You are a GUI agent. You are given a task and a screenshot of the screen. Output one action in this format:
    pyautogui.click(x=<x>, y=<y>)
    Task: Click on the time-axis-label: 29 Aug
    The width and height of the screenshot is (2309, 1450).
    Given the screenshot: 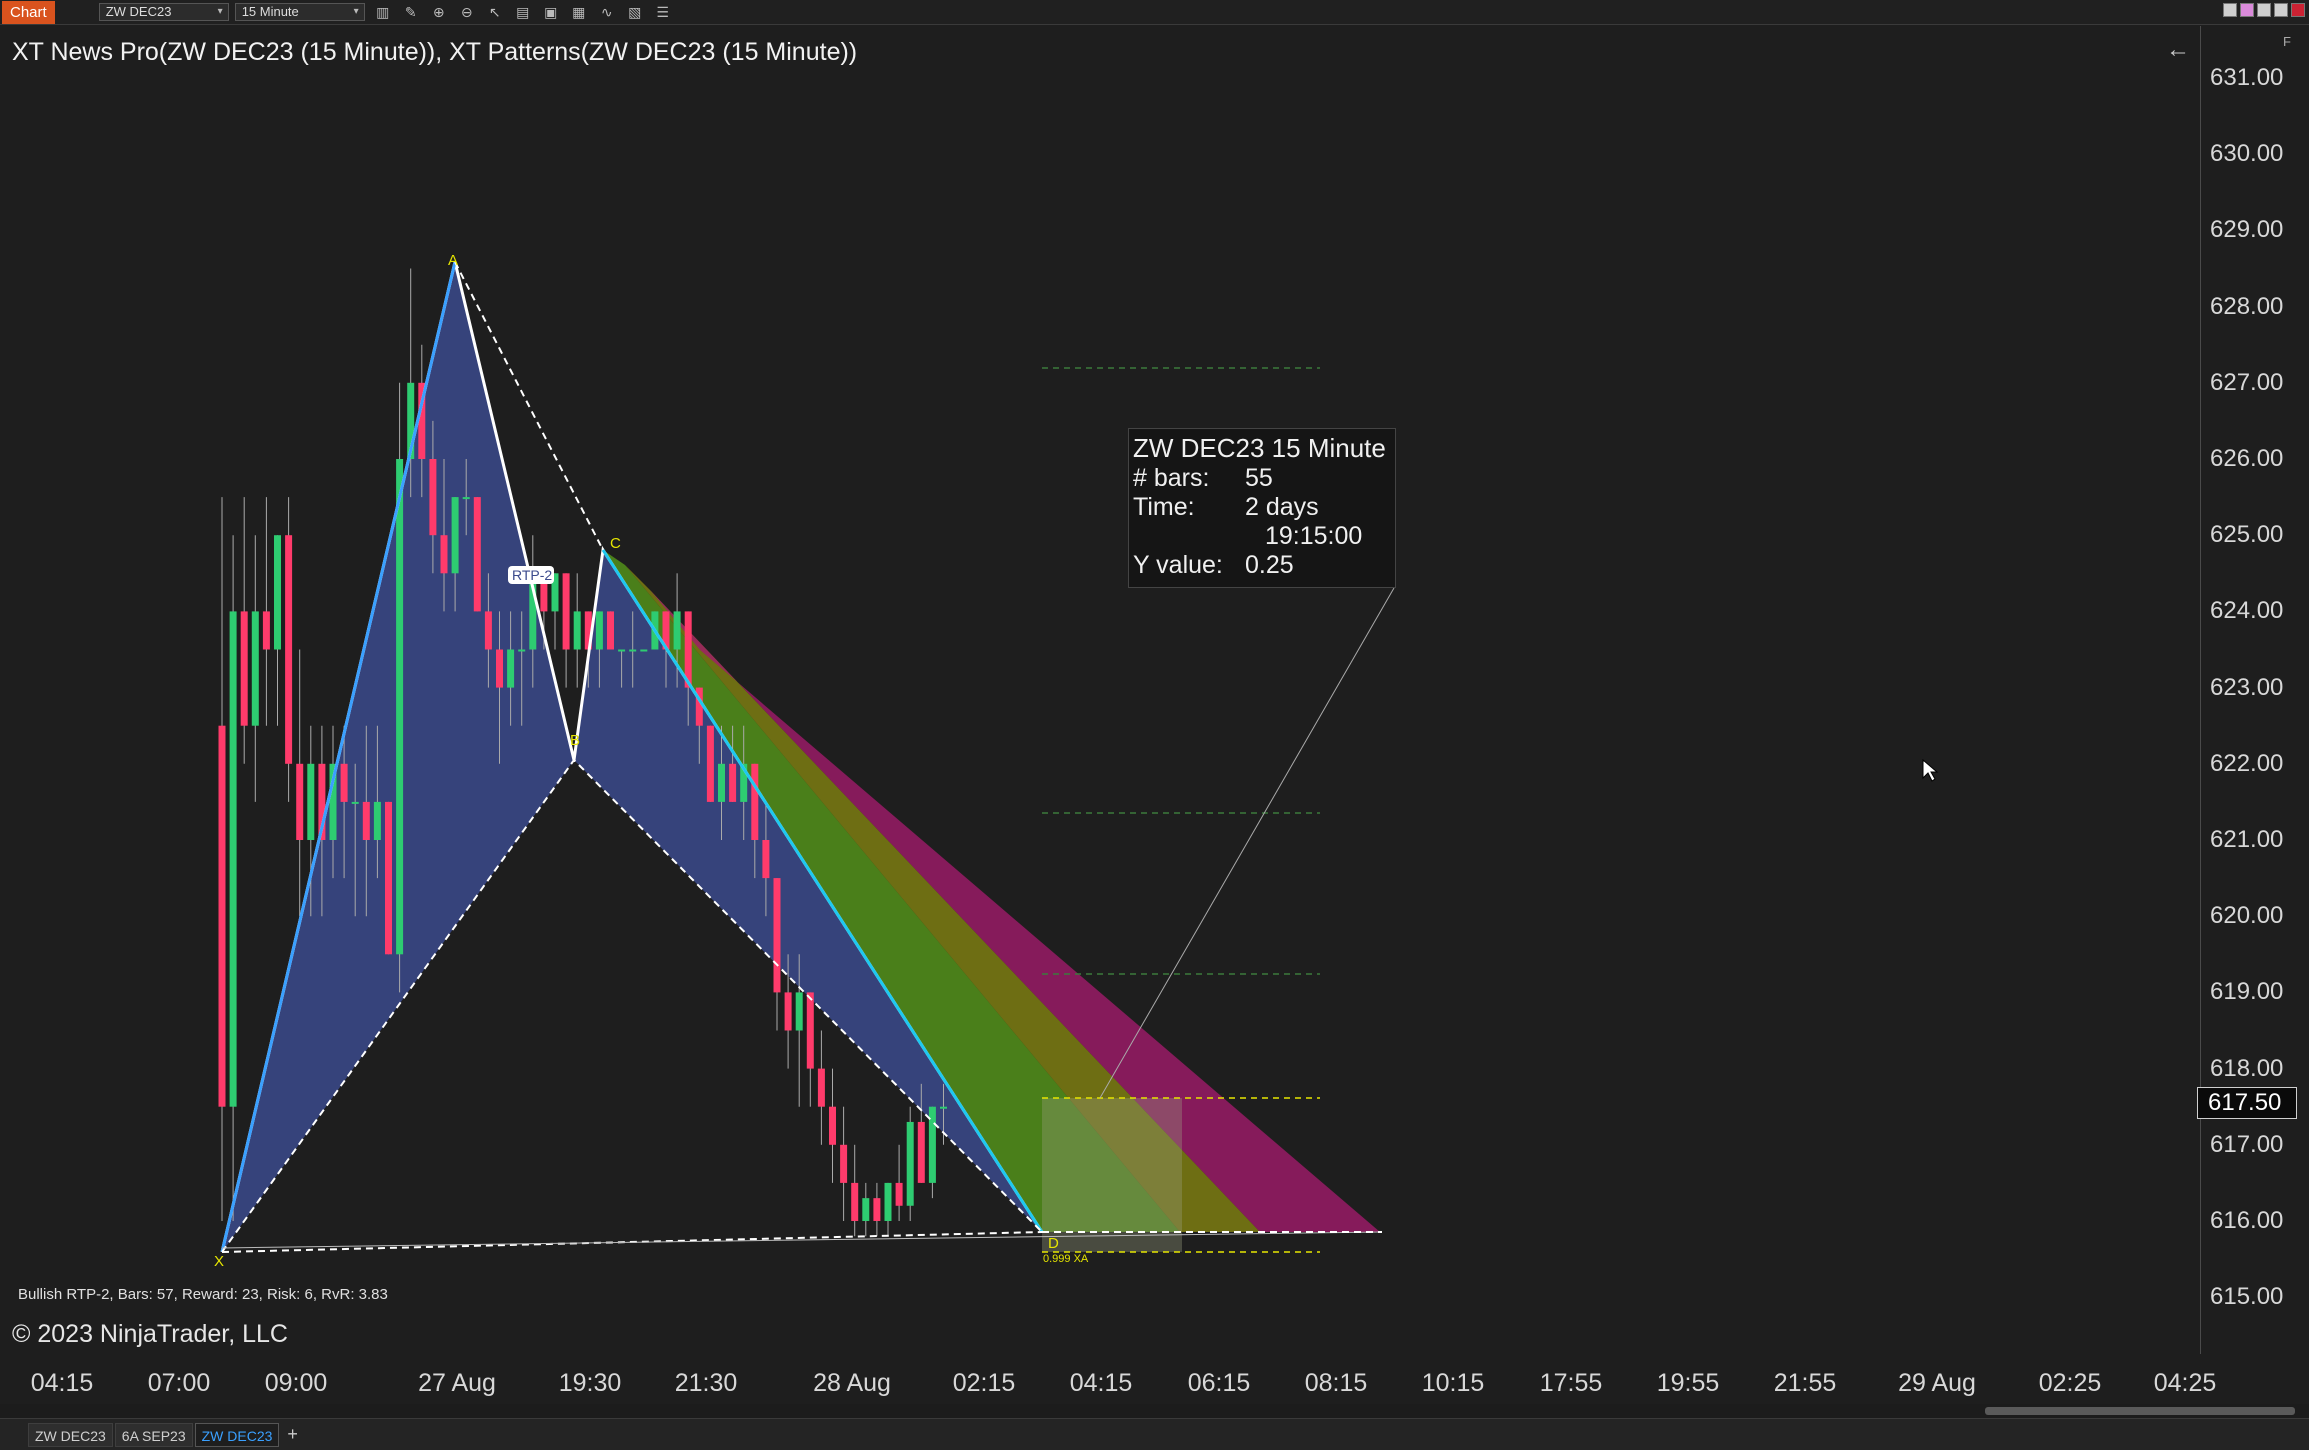 What is the action you would take?
    pyautogui.click(x=1937, y=1383)
    